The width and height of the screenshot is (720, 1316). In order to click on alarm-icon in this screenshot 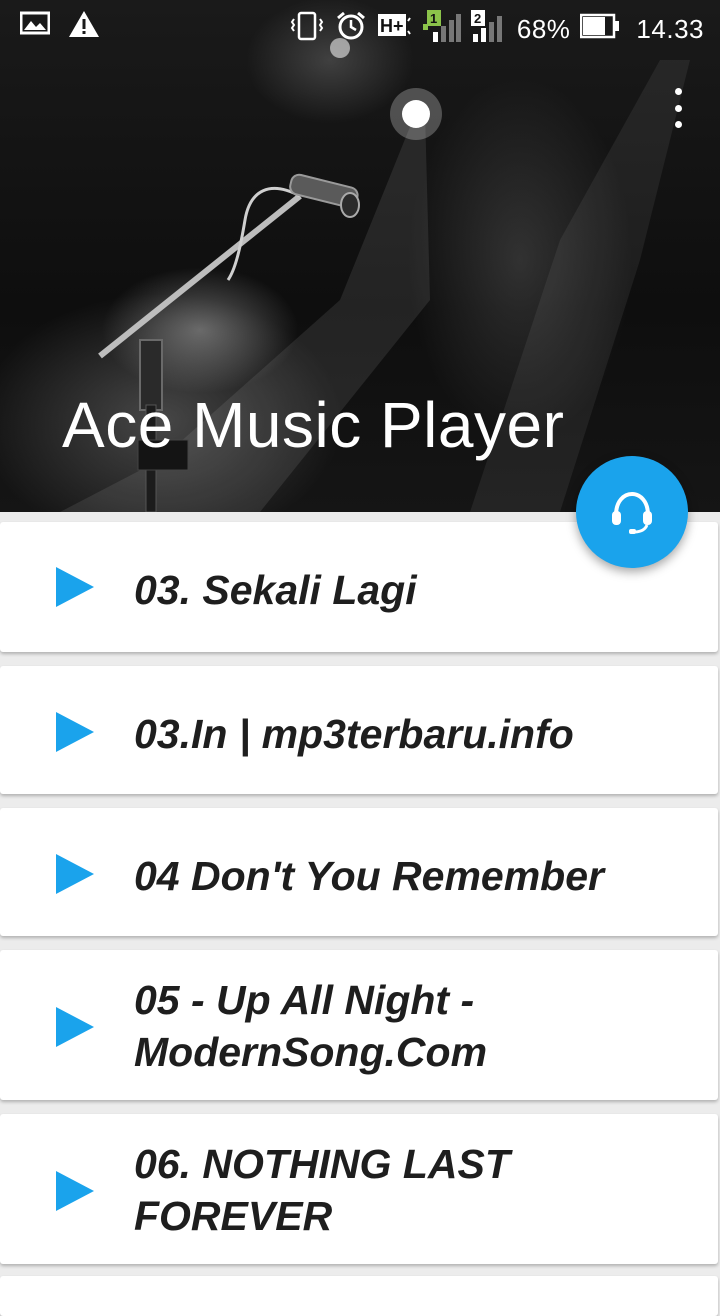, I will do `click(351, 29)`.